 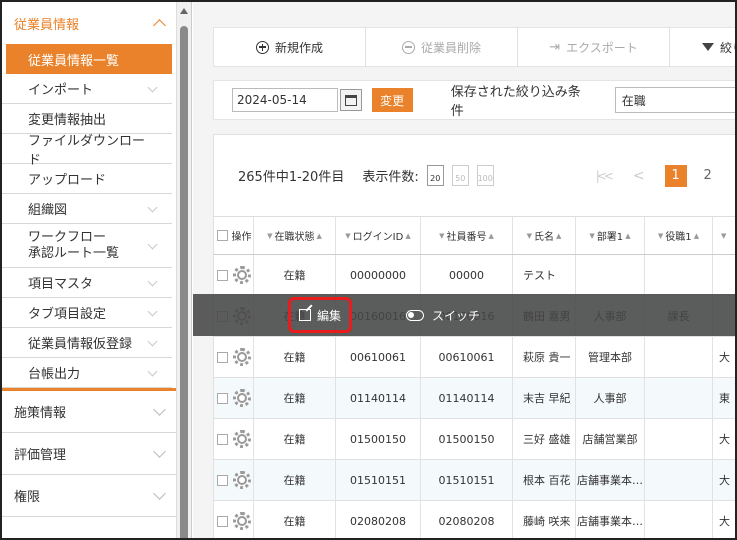 What do you see at coordinates (639, 176) in the screenshot?
I see `prev-page-icon: <` at bounding box center [639, 176].